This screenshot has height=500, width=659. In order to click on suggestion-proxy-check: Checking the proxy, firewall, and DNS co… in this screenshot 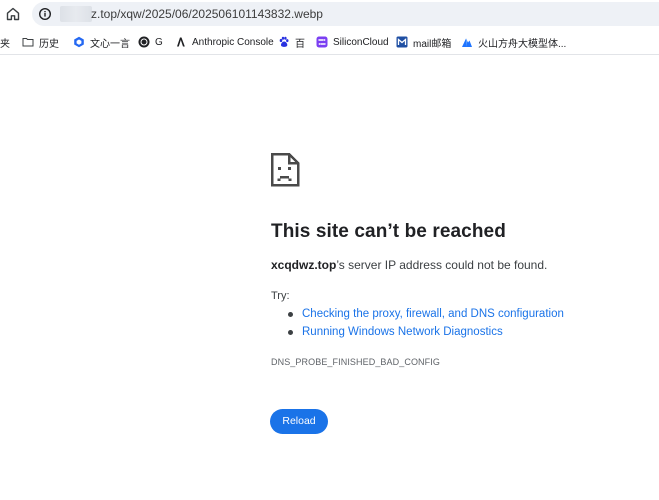, I will do `click(426, 314)`.